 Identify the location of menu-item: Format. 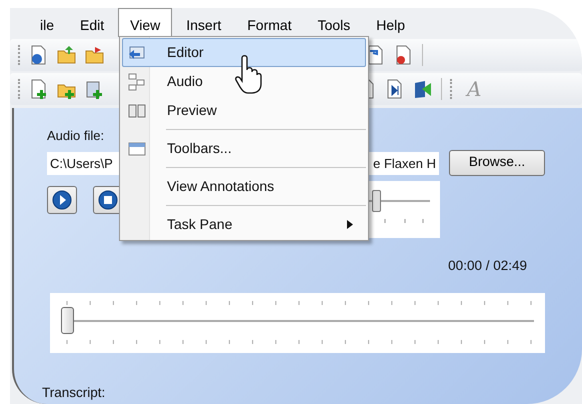
(269, 22).